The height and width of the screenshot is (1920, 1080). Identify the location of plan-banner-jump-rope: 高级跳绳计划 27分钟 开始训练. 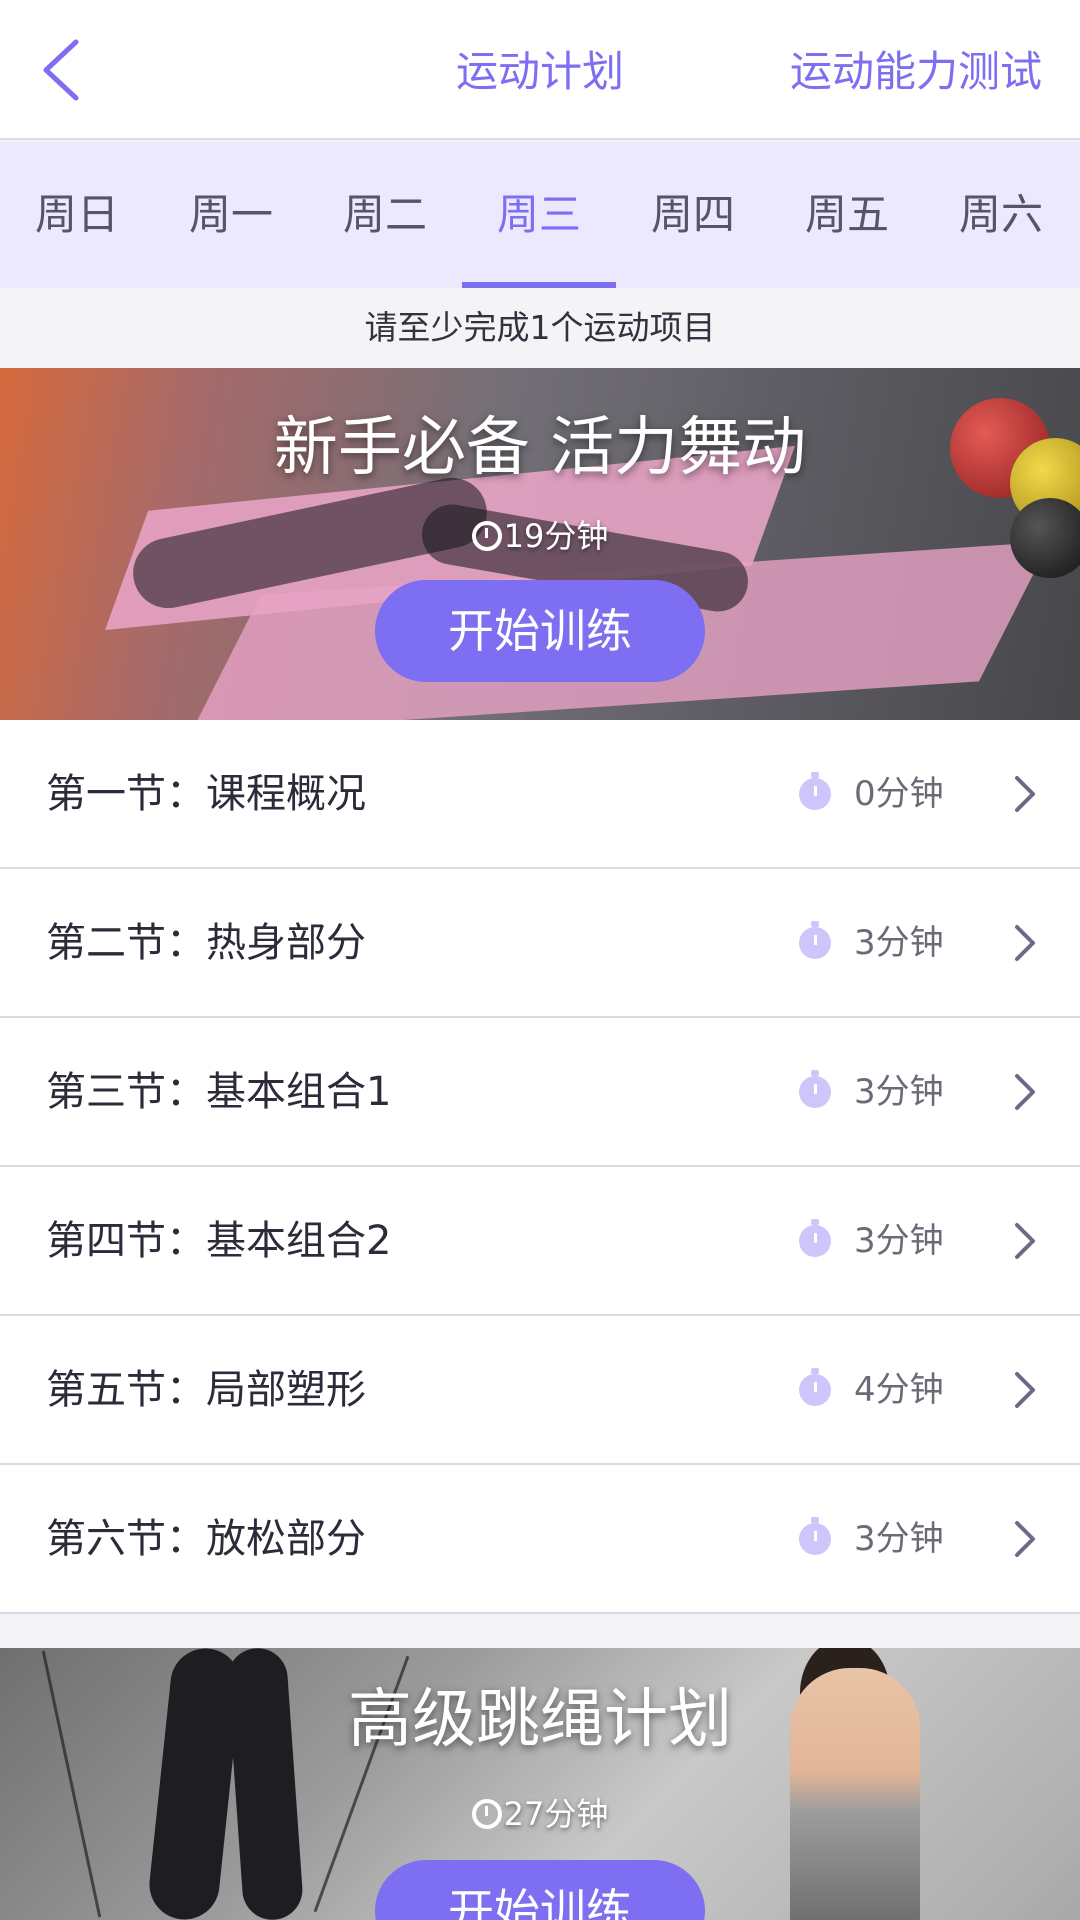
(540, 1784).